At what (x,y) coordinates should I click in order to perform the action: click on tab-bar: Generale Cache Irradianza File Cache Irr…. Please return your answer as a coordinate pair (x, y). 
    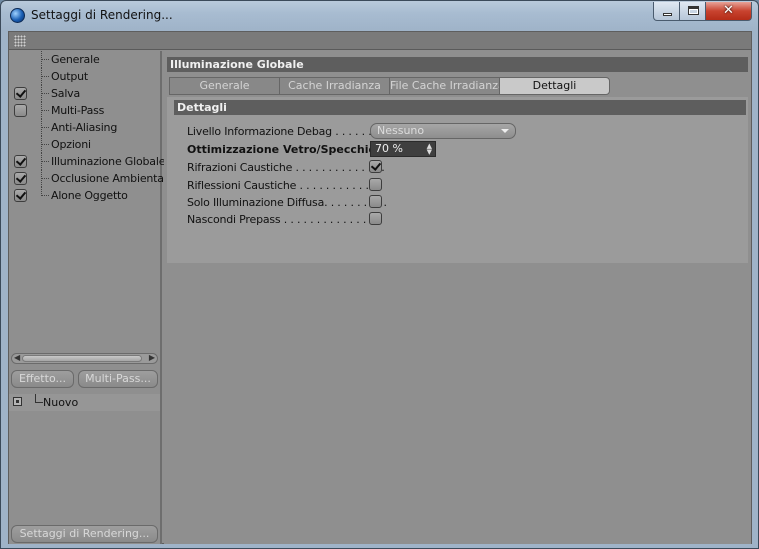
    Looking at the image, I should click on (390, 86).